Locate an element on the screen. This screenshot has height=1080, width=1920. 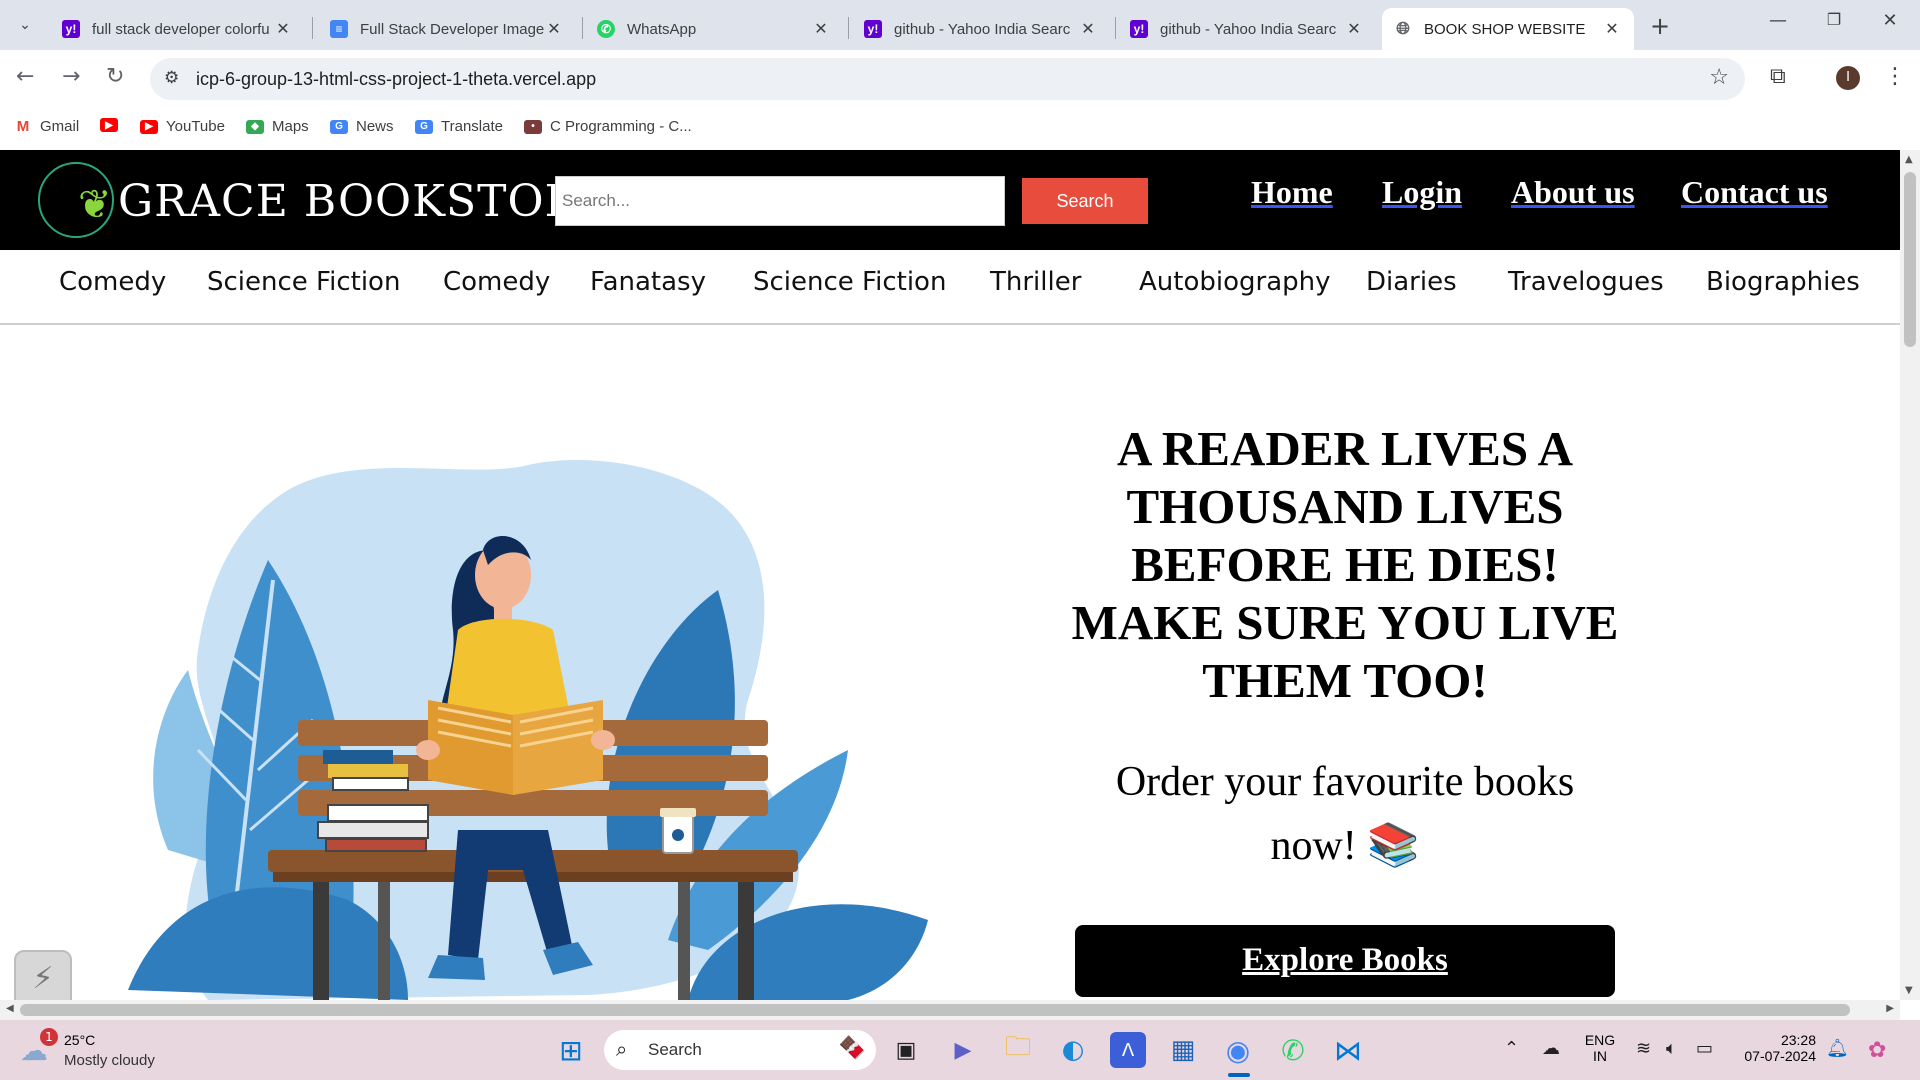
genre-diaries: Diaries is located at coordinates (1411, 282).